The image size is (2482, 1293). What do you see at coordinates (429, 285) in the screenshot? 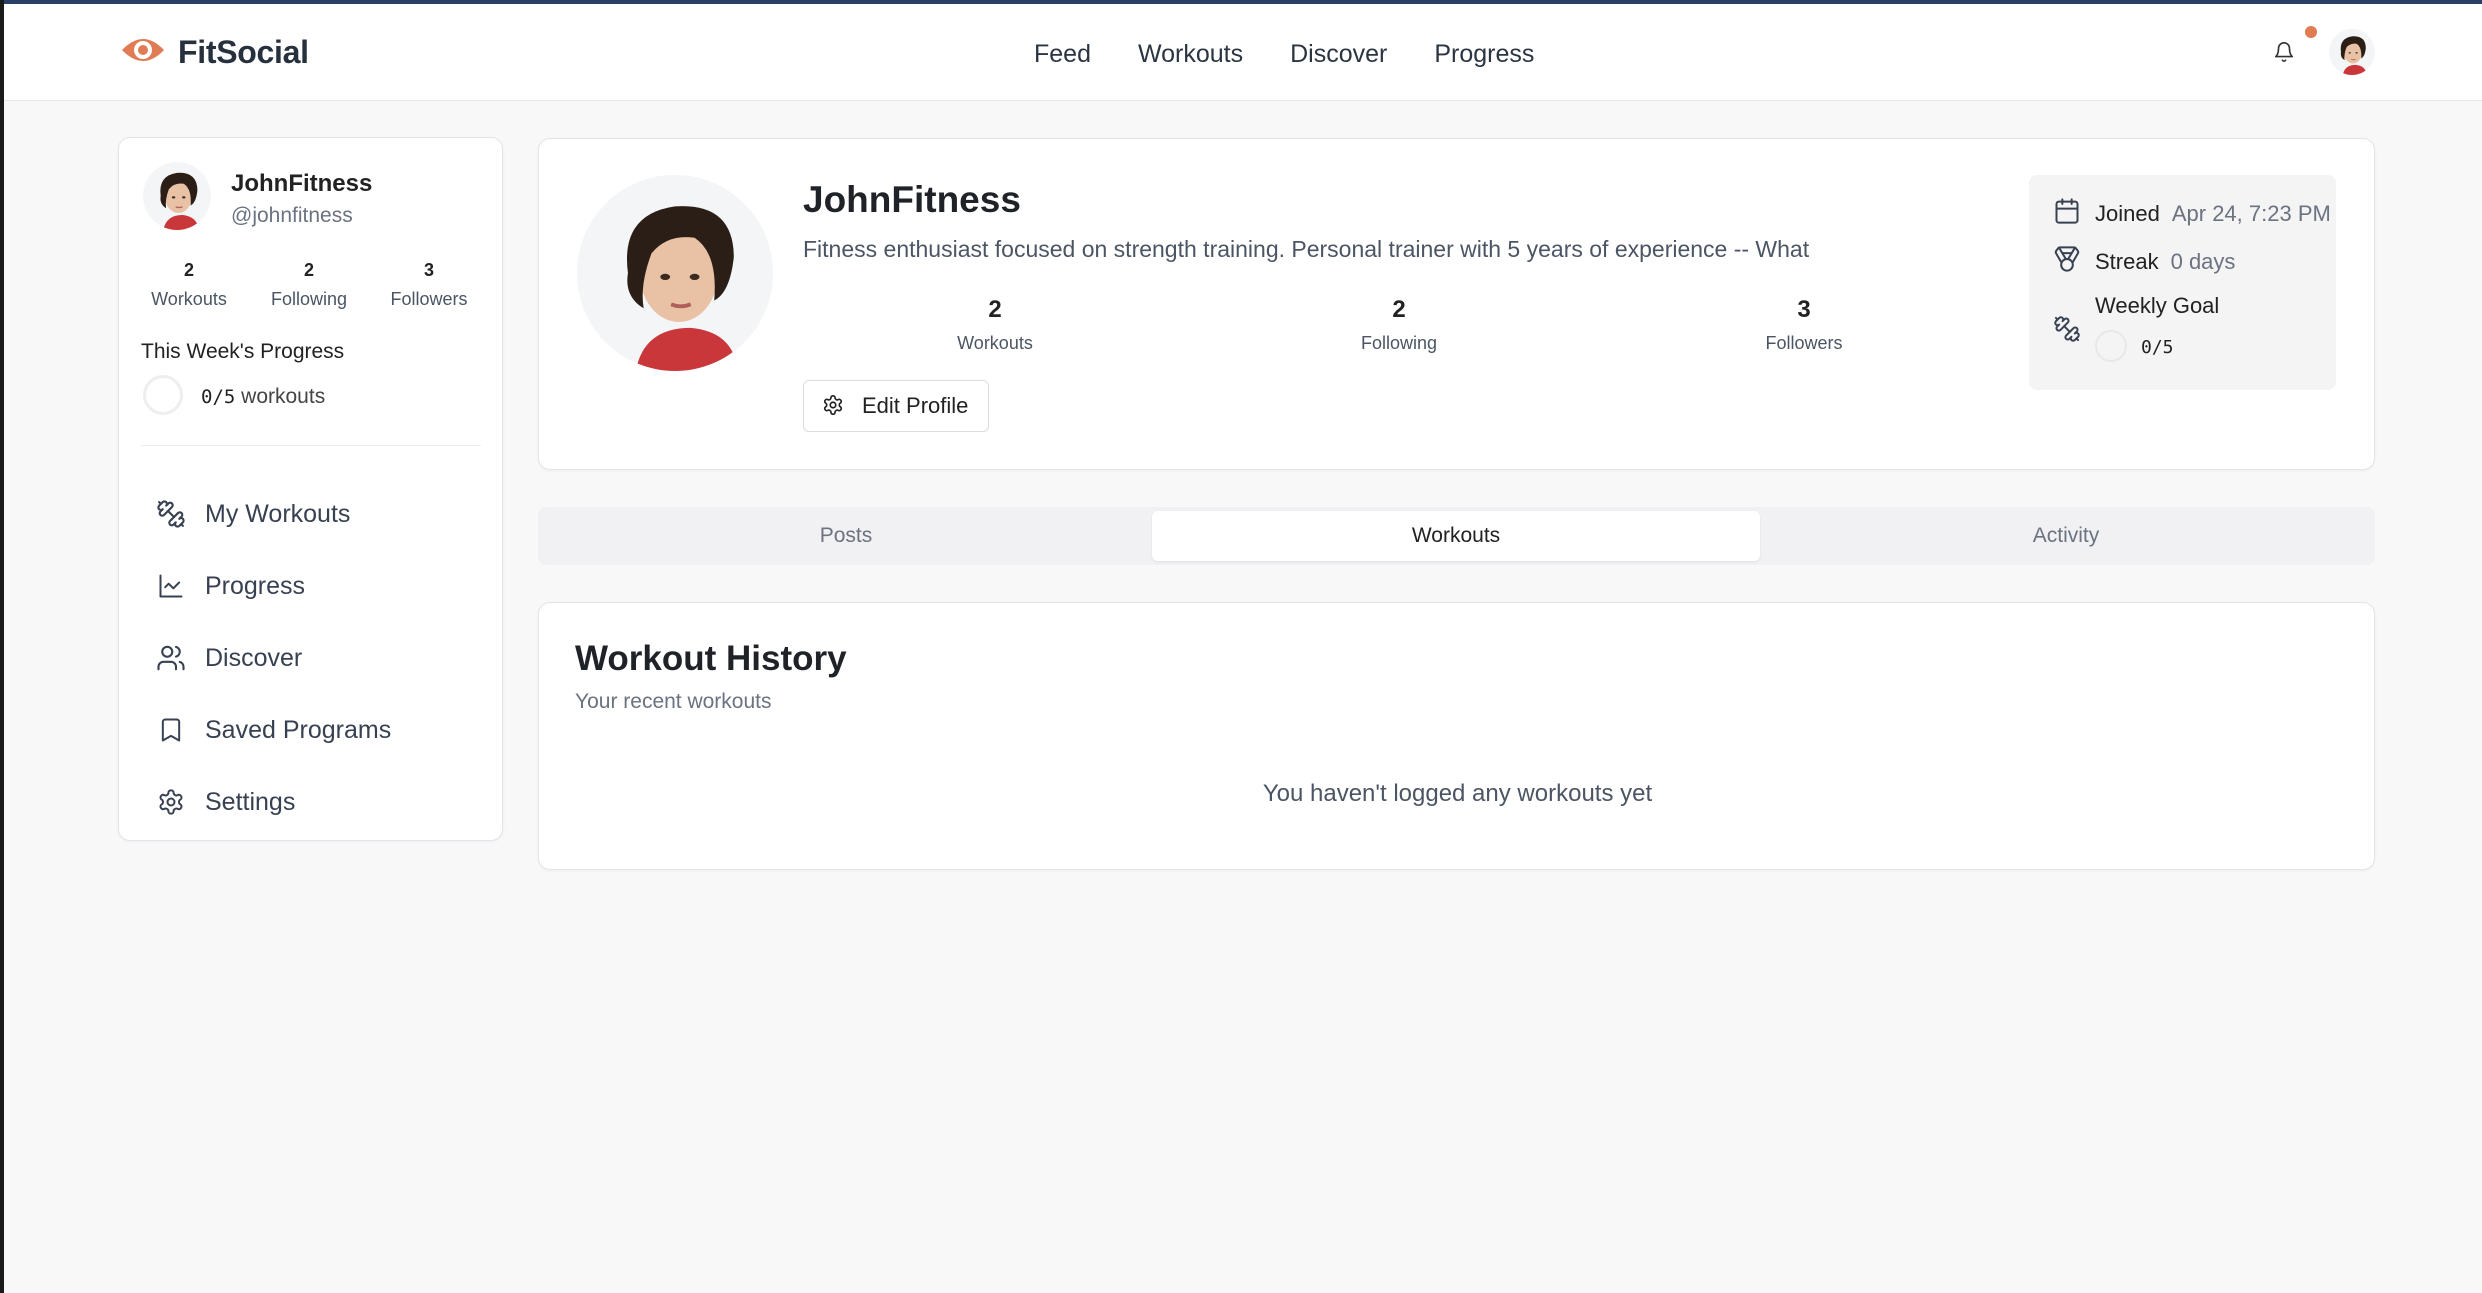
I see `sidebar-stat-followers: 3 Followers` at bounding box center [429, 285].